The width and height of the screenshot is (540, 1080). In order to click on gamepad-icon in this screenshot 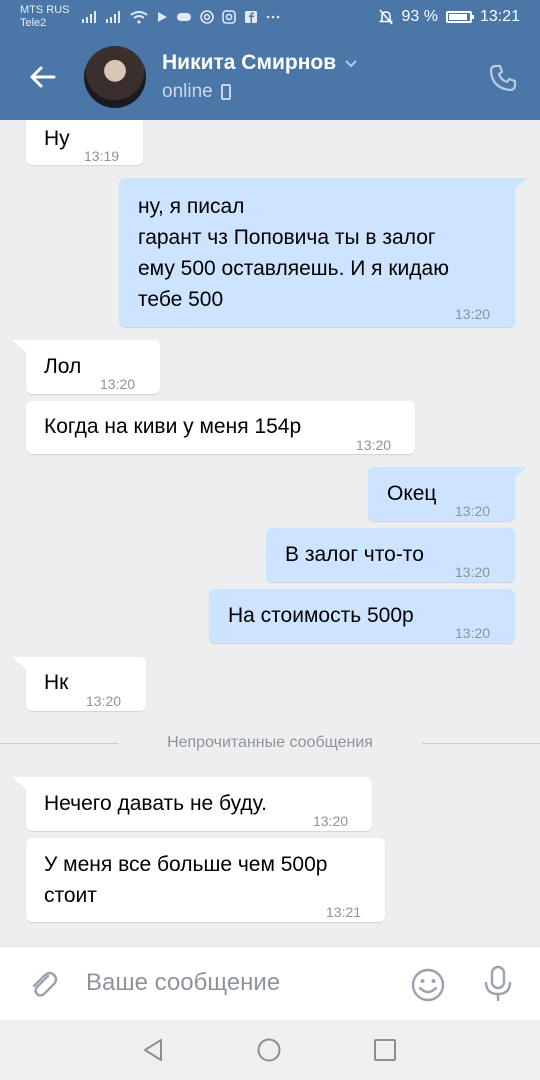, I will do `click(184, 17)`.